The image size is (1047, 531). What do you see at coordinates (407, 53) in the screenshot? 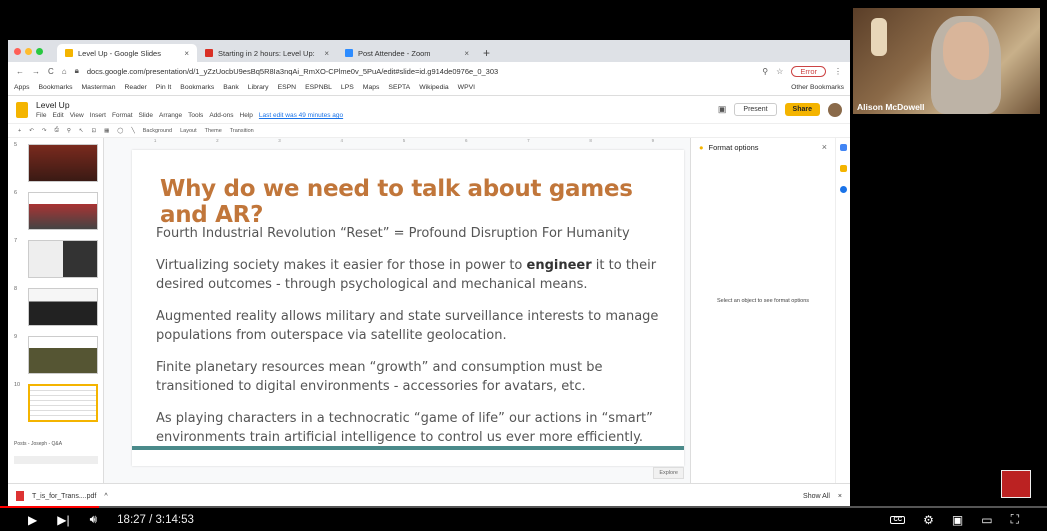
I see `tab-zoom: Post Attendee - Zoom ×` at bounding box center [407, 53].